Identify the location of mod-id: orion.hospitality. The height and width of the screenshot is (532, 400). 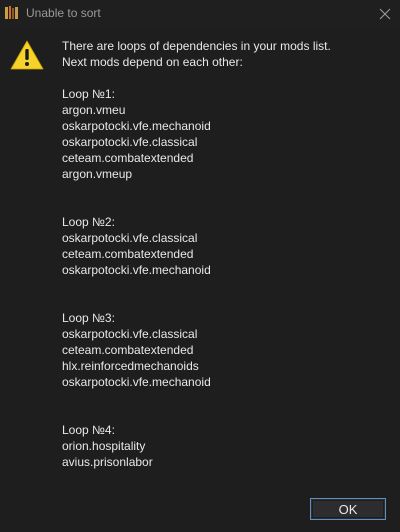
(104, 446).